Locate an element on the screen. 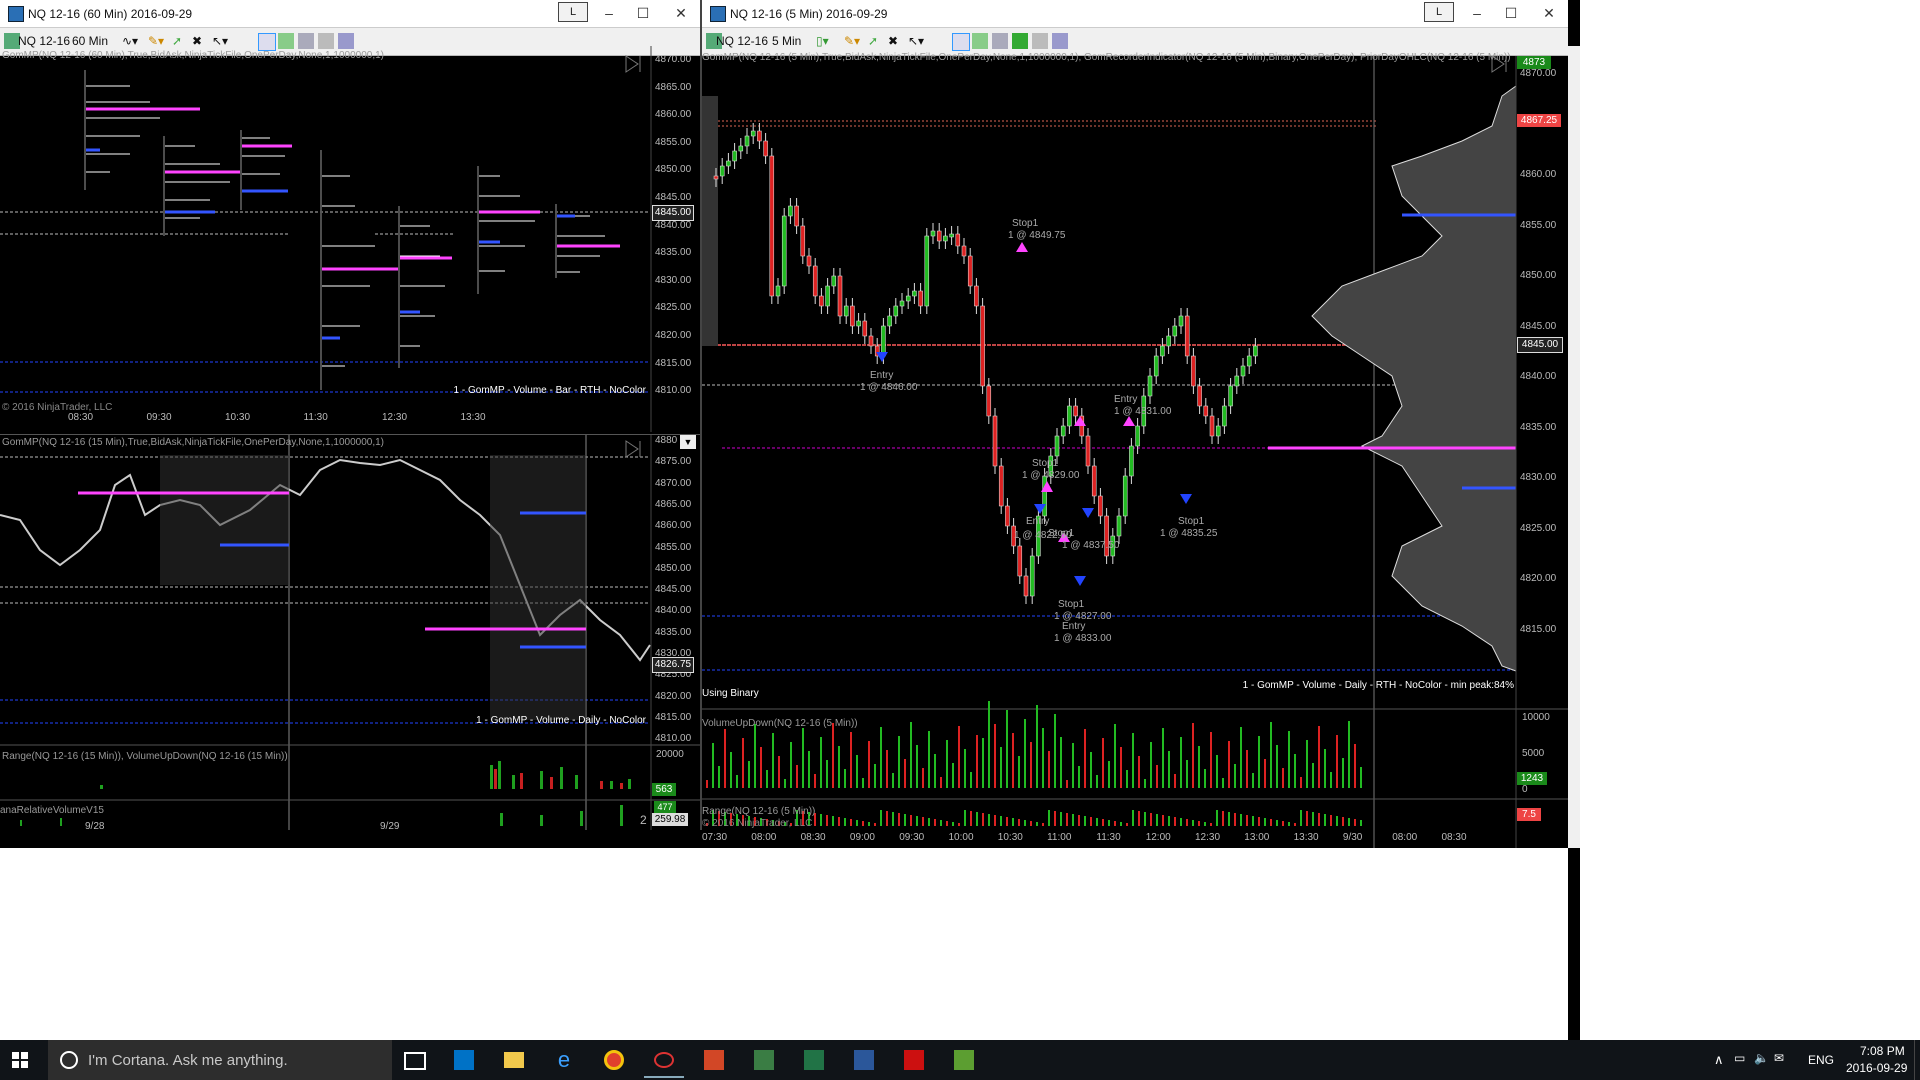 This screenshot has height=1080, width=1920. instrument-selector: NQ 12-16 is located at coordinates (742, 41).